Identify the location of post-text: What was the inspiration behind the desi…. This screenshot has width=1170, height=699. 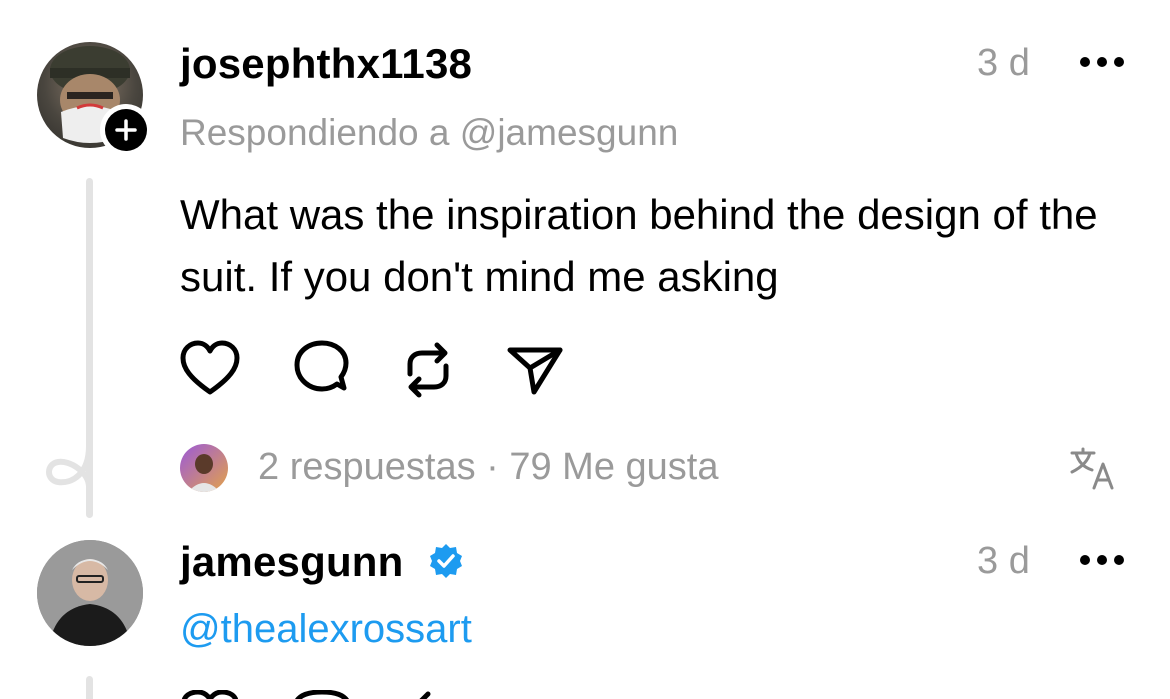
(639, 245).